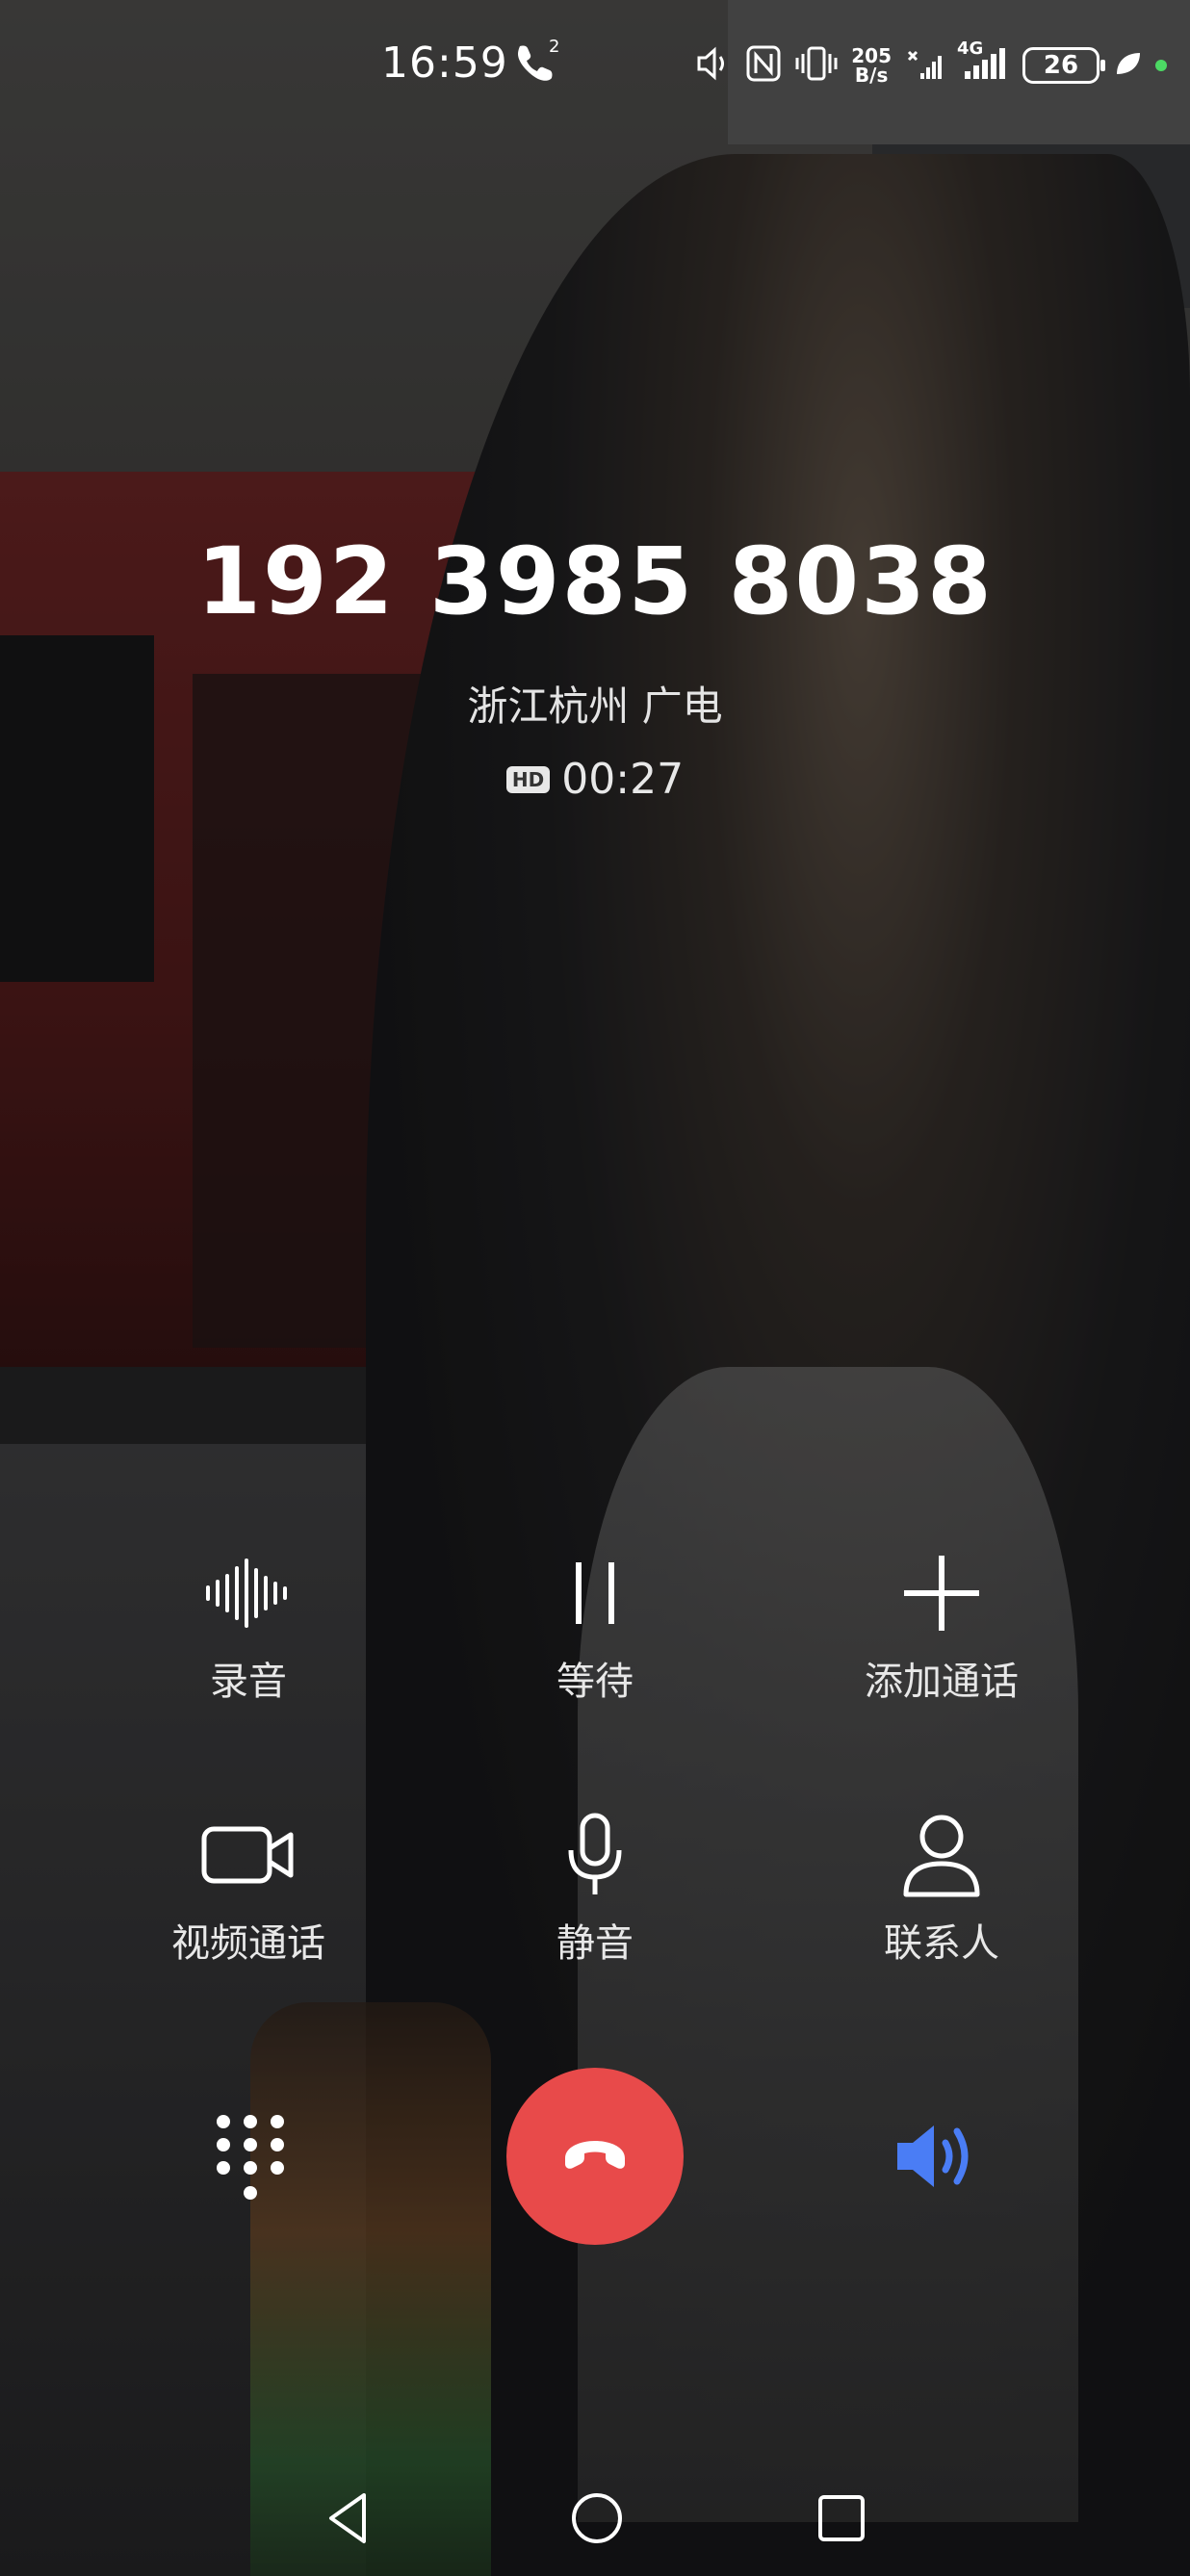 The width and height of the screenshot is (1190, 2576). I want to click on video-call-button: 视频通话, so click(249, 1890).